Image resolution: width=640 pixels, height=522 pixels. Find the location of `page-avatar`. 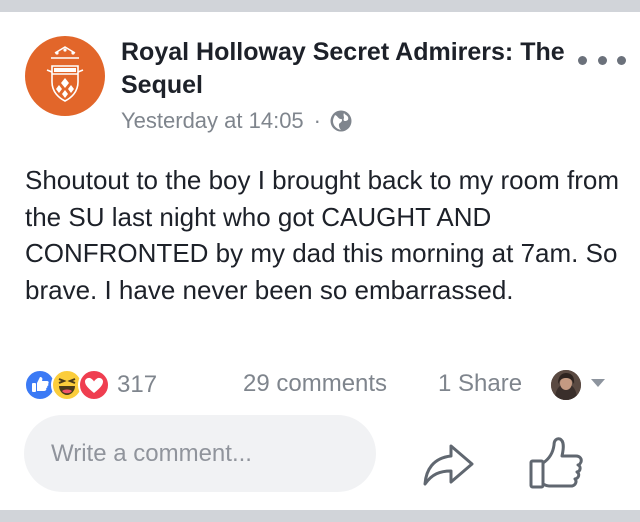

page-avatar is located at coordinates (65, 76).